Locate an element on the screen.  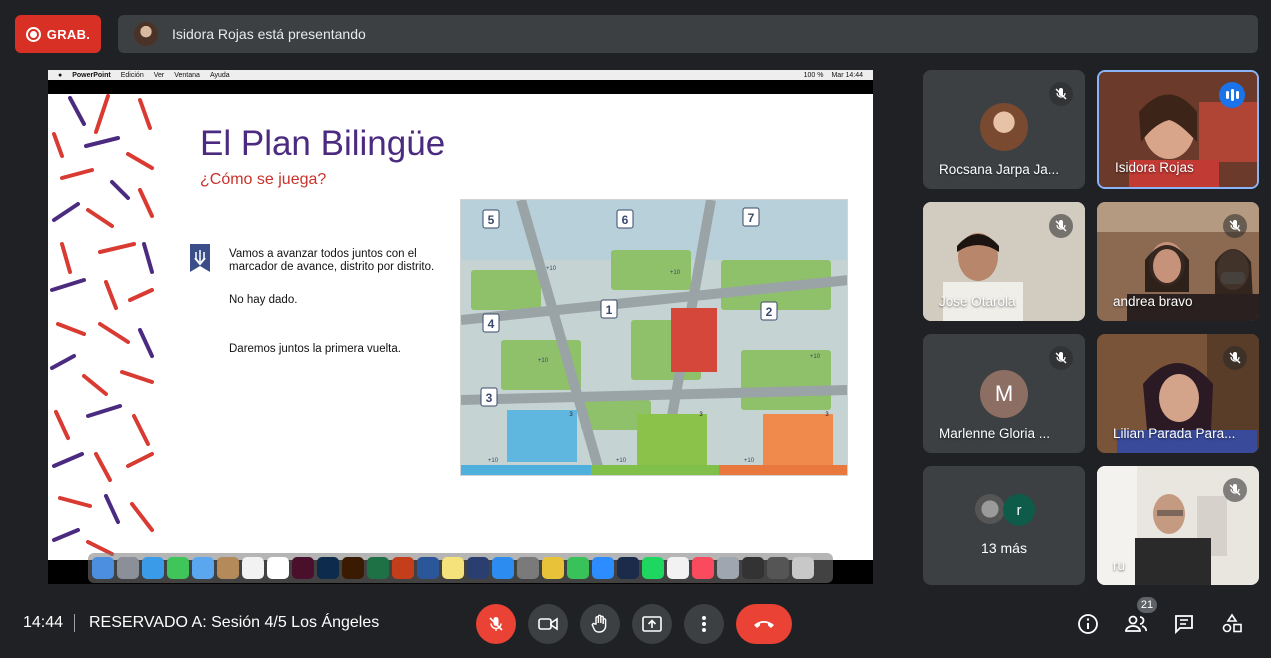
mic-toggle-button is located at coordinates (496, 624).